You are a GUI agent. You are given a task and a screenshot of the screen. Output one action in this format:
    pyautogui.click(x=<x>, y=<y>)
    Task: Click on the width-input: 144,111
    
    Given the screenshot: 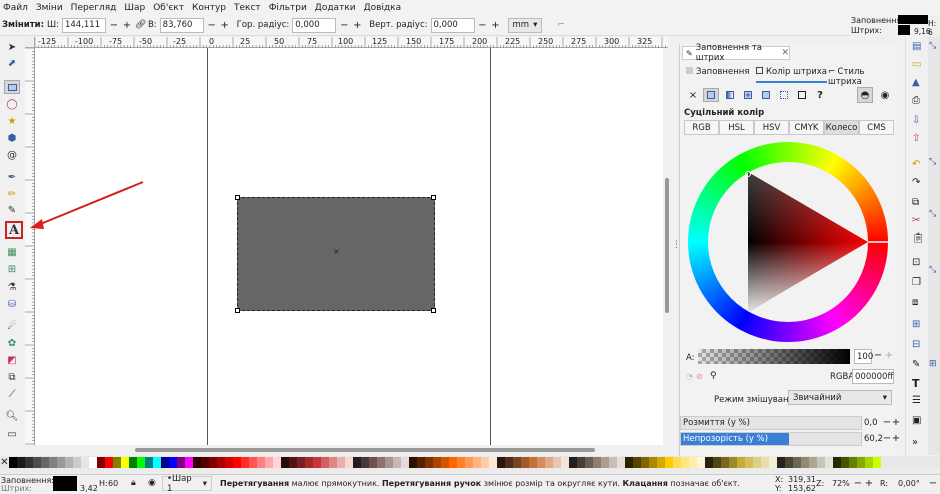 What is the action you would take?
    pyautogui.click(x=83, y=25)
    